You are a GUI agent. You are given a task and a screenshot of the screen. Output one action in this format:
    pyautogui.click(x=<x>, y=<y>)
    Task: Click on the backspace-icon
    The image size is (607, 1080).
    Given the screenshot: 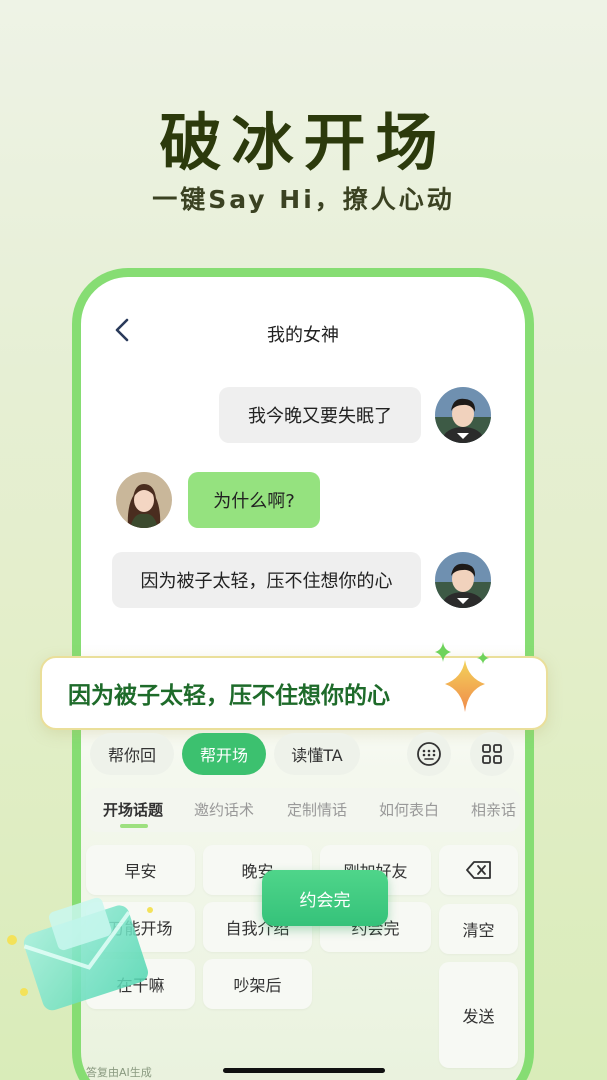 What is the action you would take?
    pyautogui.click(x=478, y=870)
    